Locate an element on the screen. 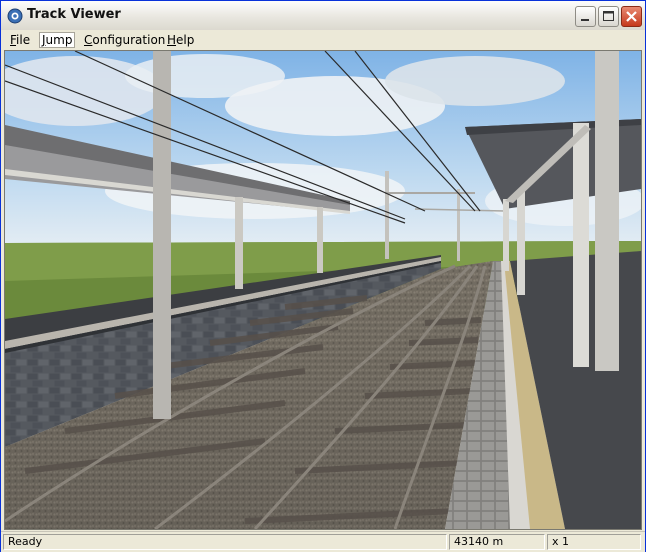  status-text: Ready is located at coordinates (225, 542).